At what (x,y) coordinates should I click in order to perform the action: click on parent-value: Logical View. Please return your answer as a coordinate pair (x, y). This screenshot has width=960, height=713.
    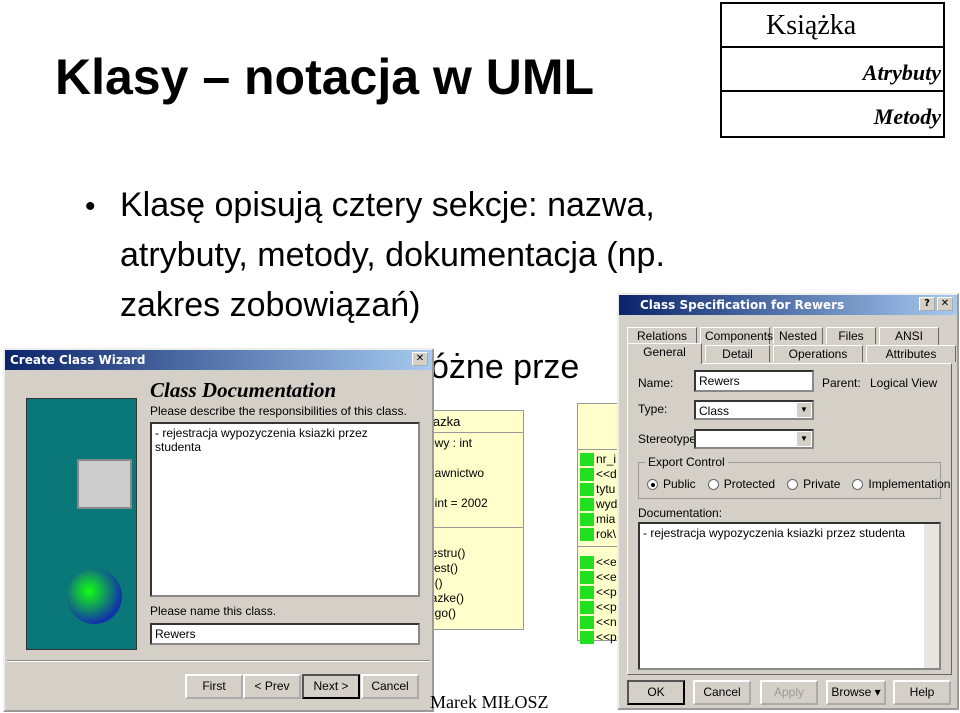
    Looking at the image, I should click on (904, 383).